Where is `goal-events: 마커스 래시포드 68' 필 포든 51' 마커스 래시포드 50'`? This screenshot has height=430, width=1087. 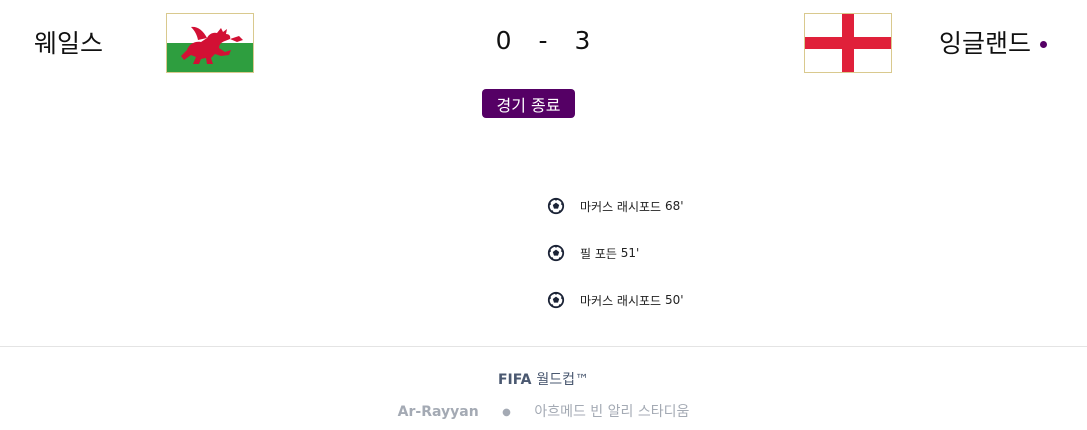 goal-events: 마커스 래시포드 68' 필 포든 51' 마커스 래시포드 50' is located at coordinates (615, 266).